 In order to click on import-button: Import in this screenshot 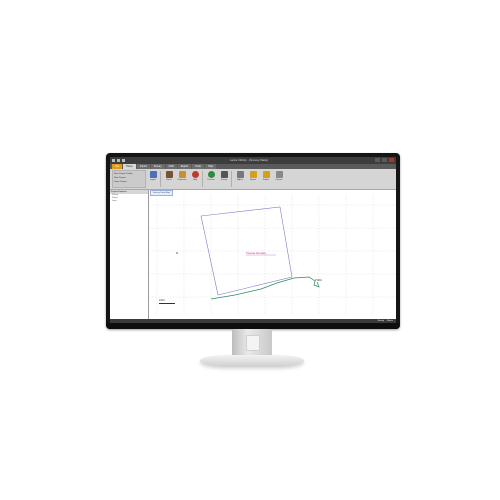, I will do `click(153, 179)`.